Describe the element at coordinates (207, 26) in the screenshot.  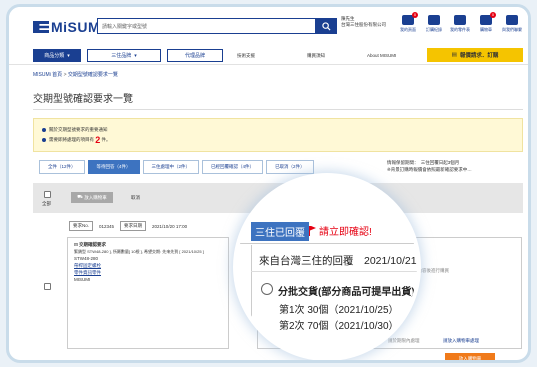
I see `search-input: 請輸入關鍵字或型號` at that location.